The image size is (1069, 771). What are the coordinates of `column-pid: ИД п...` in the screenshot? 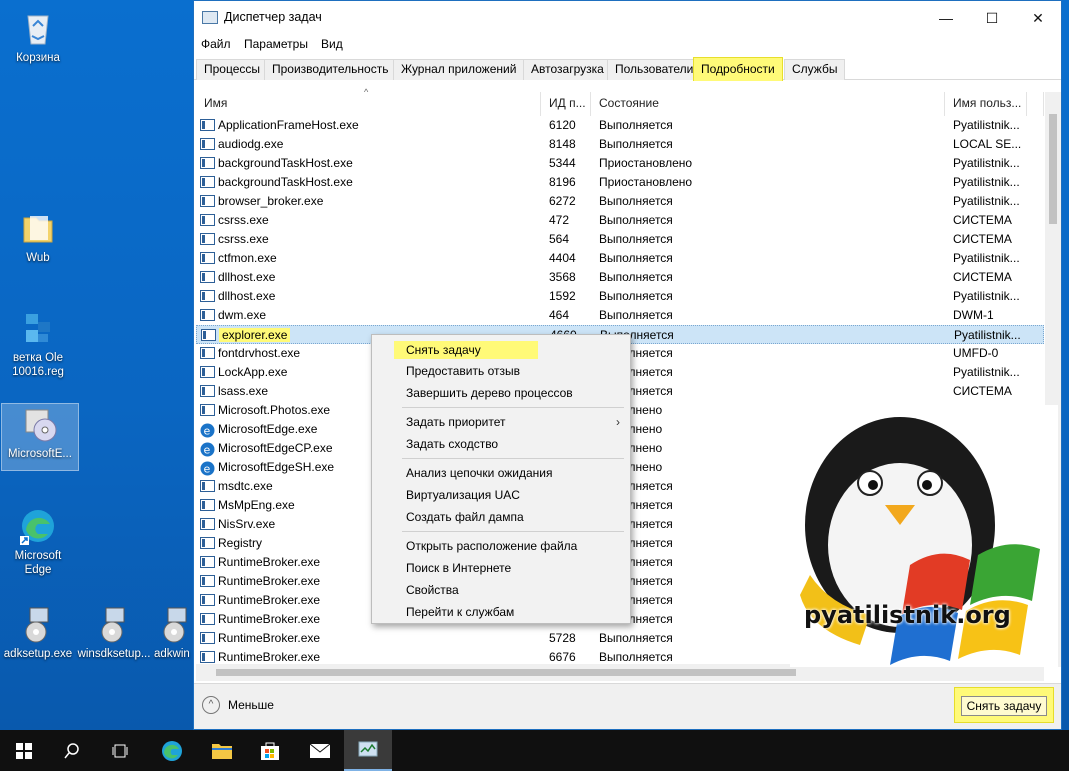 It's located at (566, 104).